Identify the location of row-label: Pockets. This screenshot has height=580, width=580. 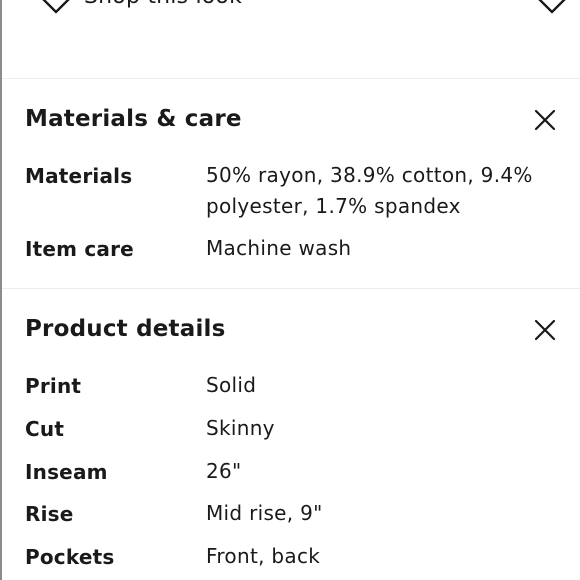
(70, 557).